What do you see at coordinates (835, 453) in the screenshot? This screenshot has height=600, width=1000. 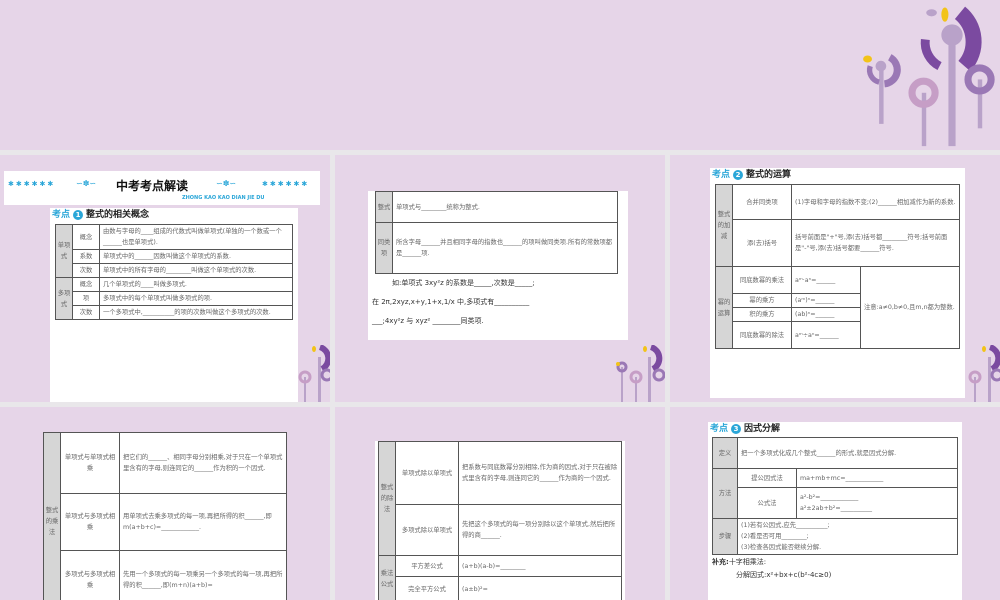 I see `table-row: 定义 把一个多项式化成几个整式______的形式,就是因式分解.` at bounding box center [835, 453].